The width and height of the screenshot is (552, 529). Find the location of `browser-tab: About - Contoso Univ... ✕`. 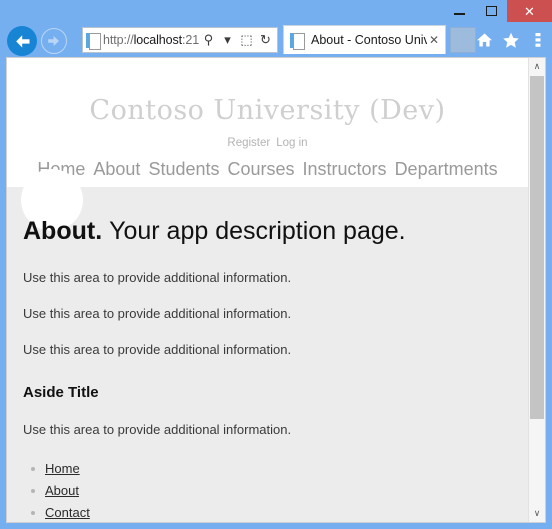

browser-tab: About - Contoso Univ... ✕ is located at coordinates (364, 39).